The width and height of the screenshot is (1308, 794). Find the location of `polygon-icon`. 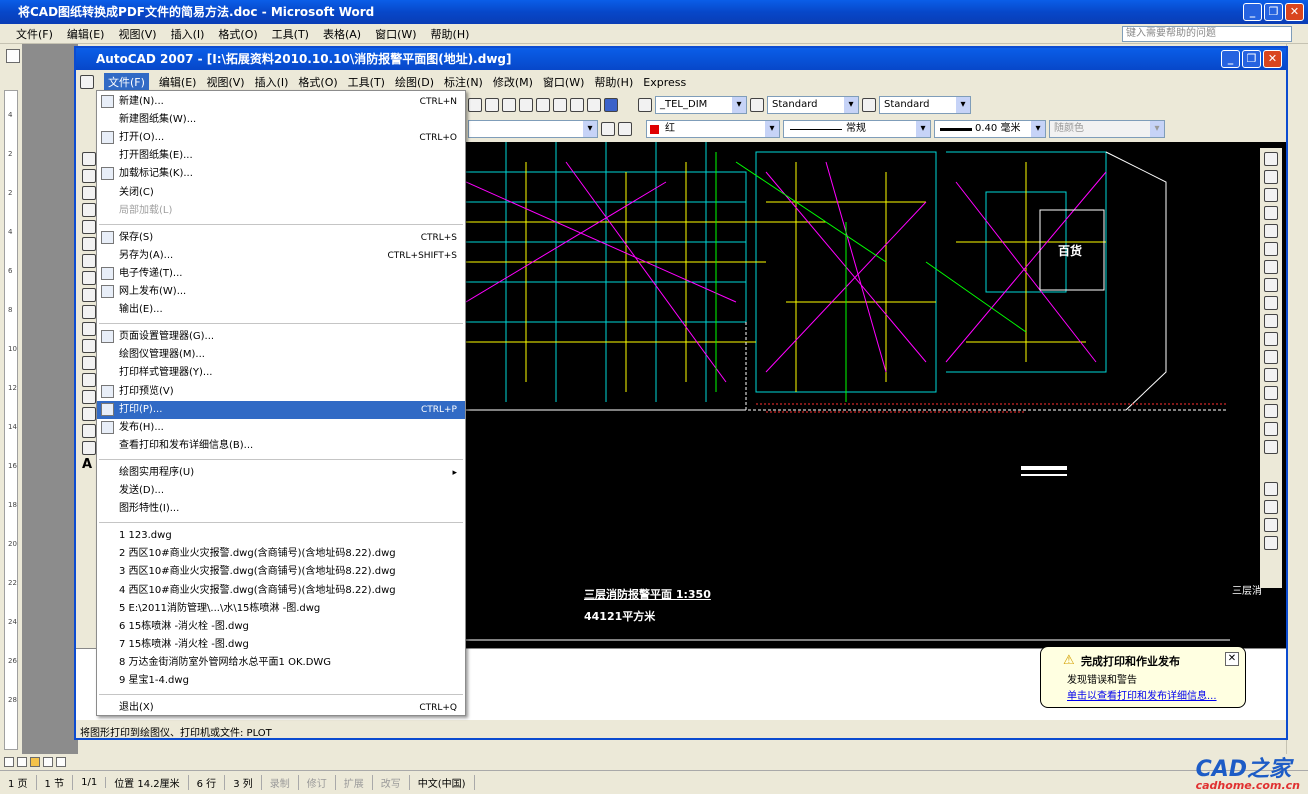

polygon-icon is located at coordinates (89, 210).